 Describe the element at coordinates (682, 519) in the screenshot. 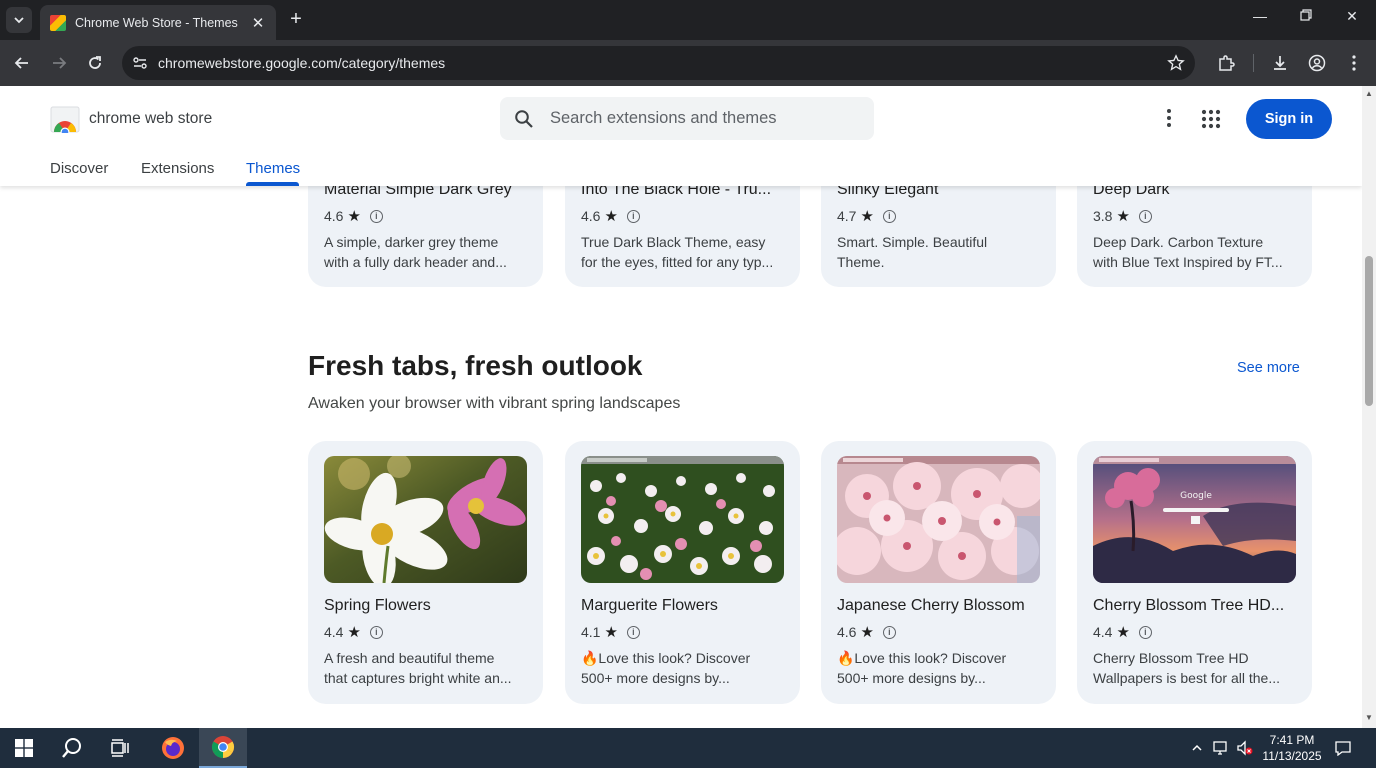

I see `theme-thumbnail-marguerite-flowers` at that location.